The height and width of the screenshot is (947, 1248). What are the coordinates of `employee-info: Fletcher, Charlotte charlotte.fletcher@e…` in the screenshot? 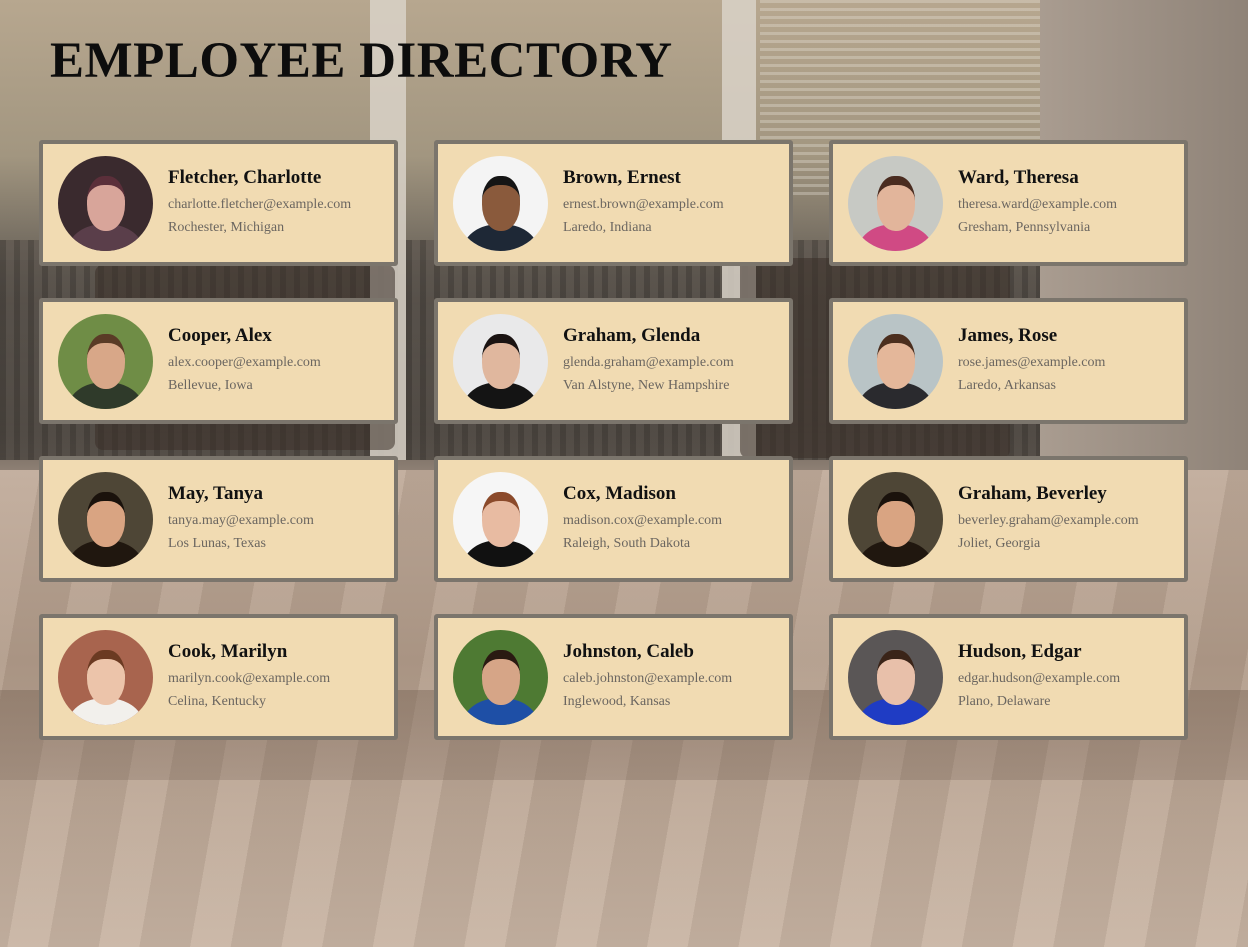 It's located at (259, 203).